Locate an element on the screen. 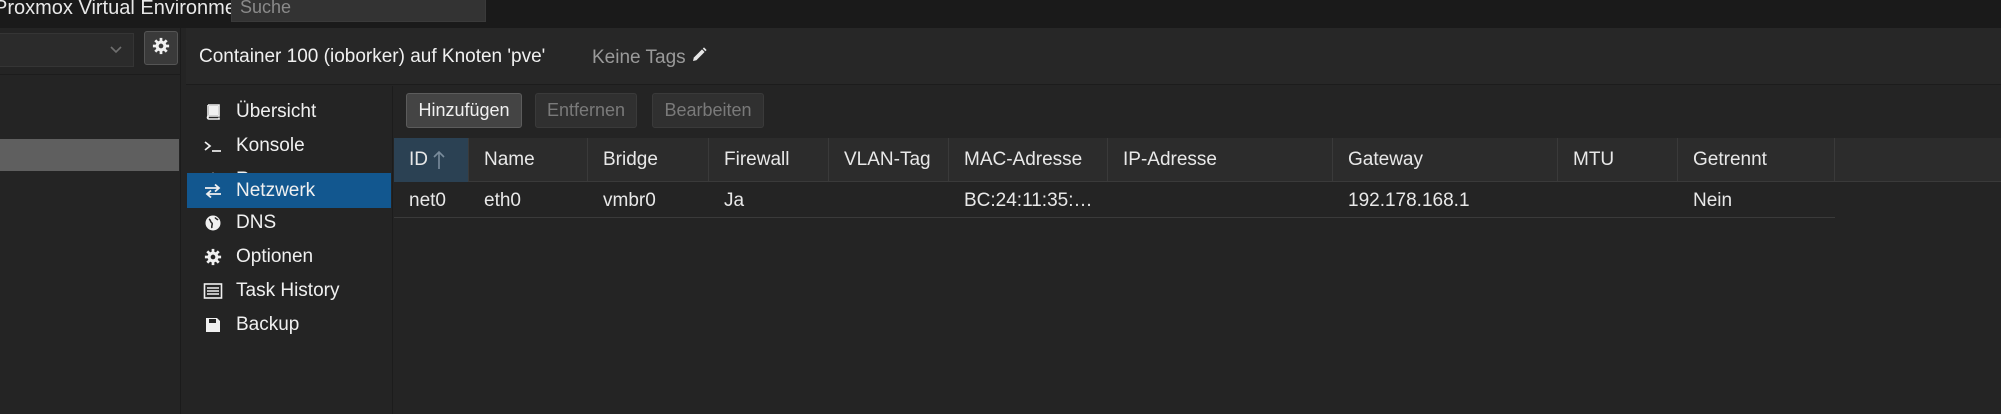 The height and width of the screenshot is (414, 2001). search-input: Suche is located at coordinates (358, 11).